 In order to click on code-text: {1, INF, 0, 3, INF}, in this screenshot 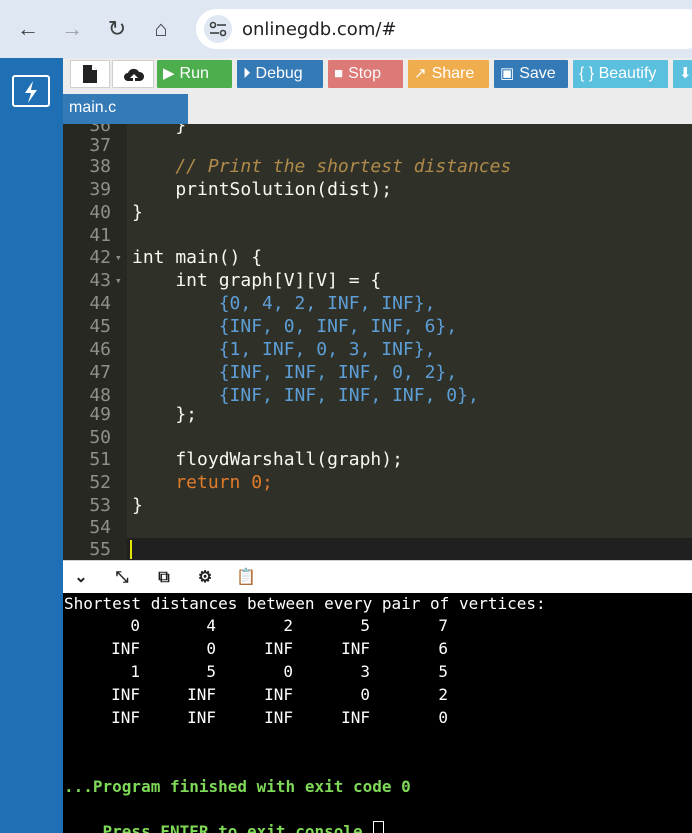, I will do `click(284, 349)`.